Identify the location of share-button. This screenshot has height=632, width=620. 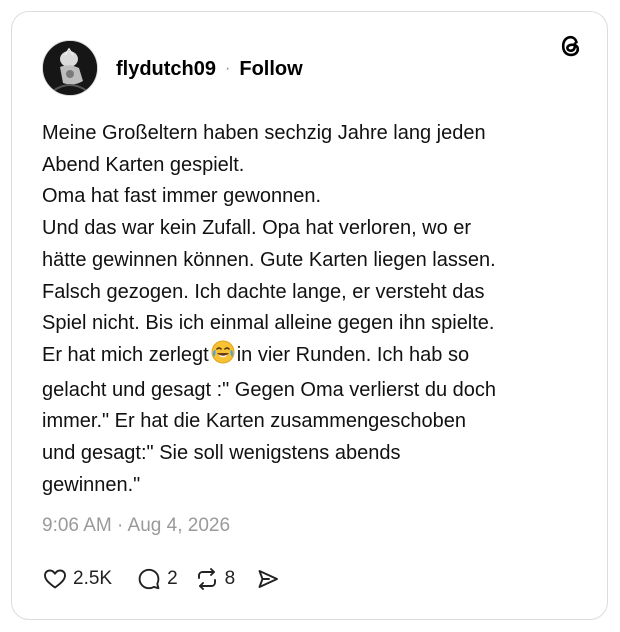
(268, 579).